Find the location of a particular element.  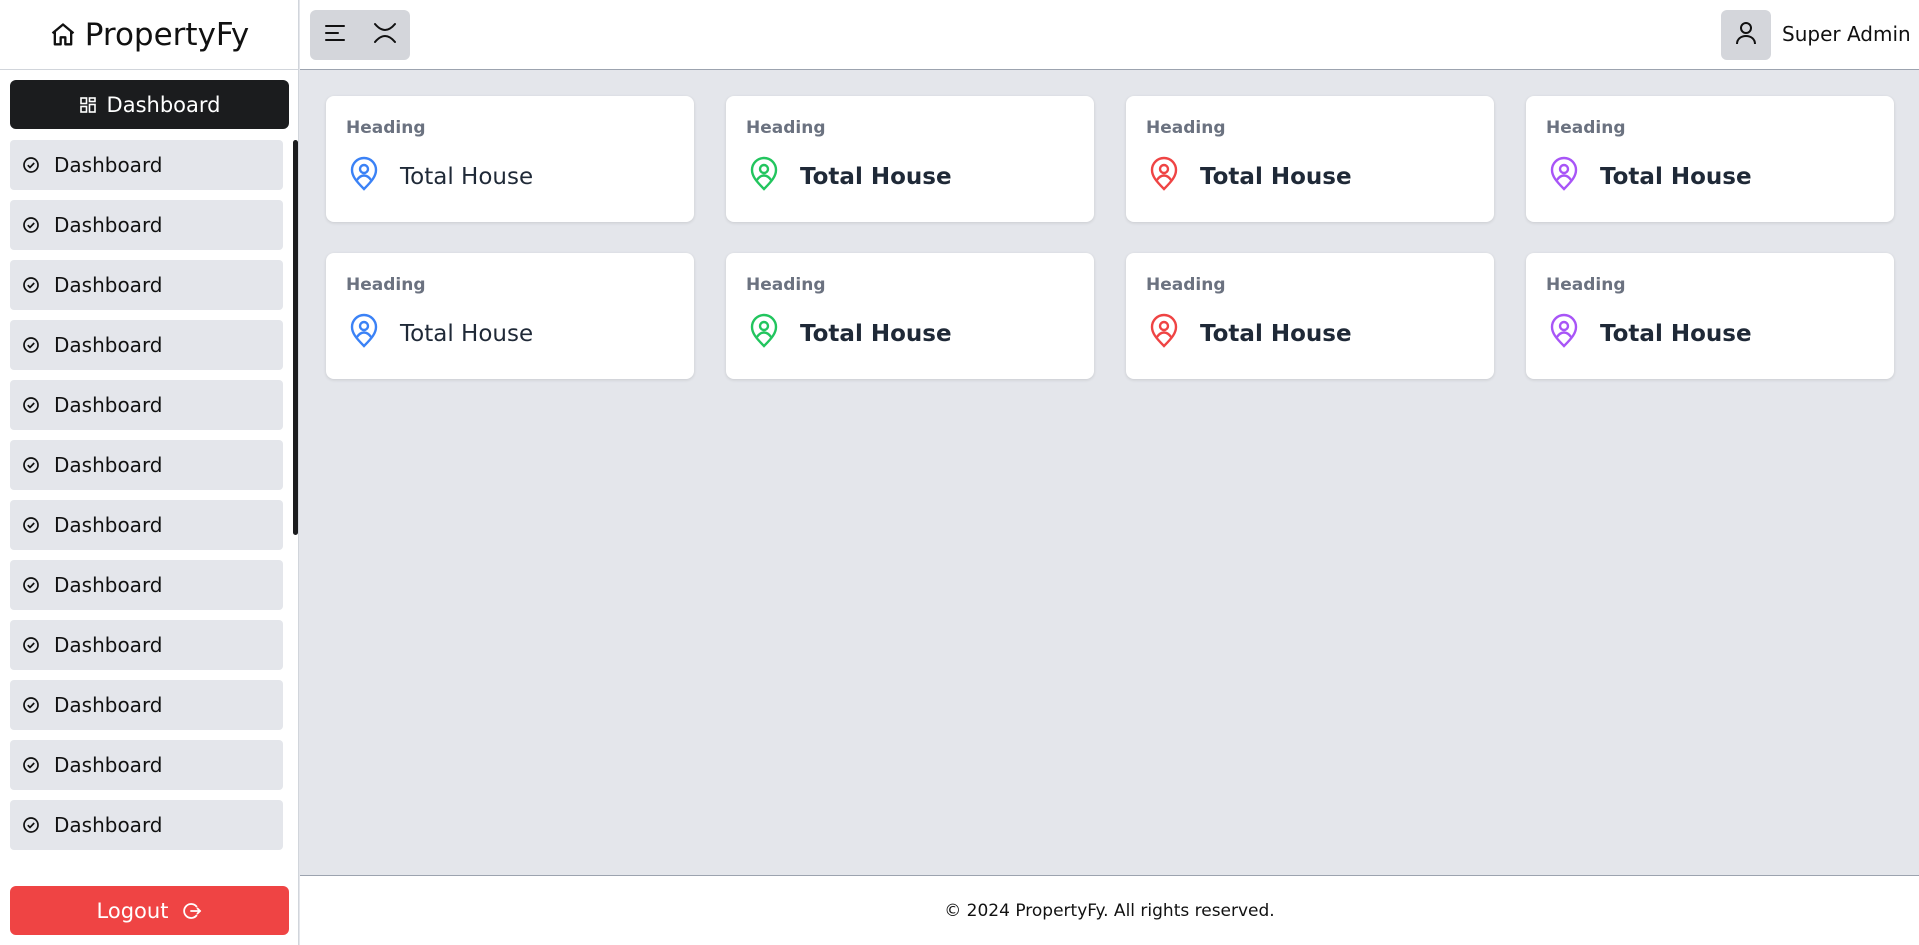

footer: © 2024 PropertyFy. All rights reserved. is located at coordinates (1109, 910).